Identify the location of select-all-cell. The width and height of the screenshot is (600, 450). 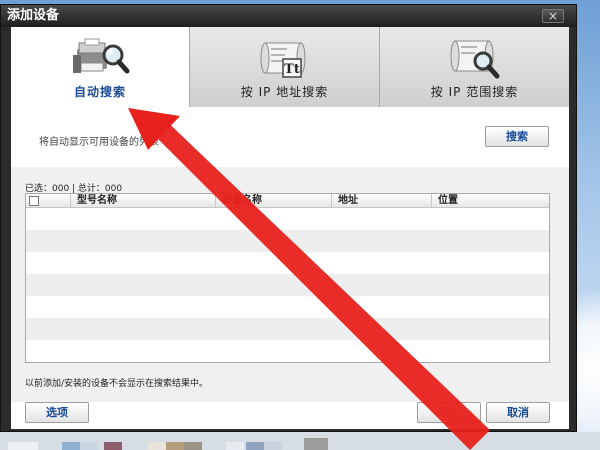
(48, 201).